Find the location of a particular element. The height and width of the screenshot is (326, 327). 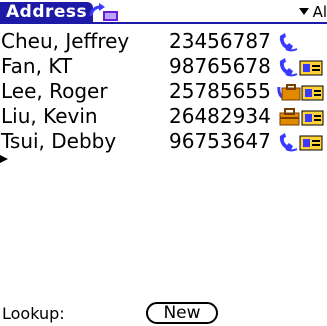

category-picker: Al is located at coordinates (312, 12).